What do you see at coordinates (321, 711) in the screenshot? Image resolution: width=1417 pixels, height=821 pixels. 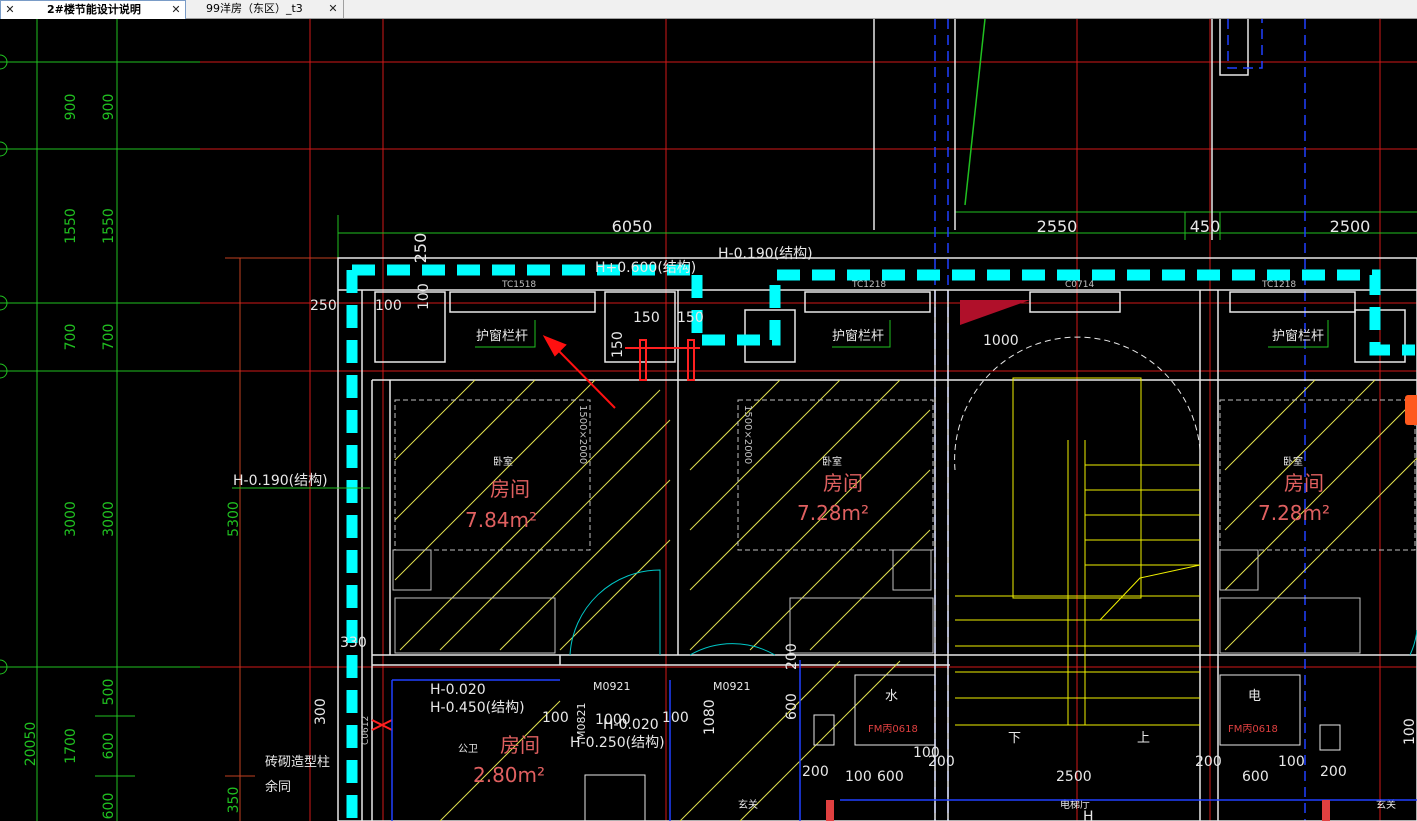 I see `dim-text: 300` at bounding box center [321, 711].